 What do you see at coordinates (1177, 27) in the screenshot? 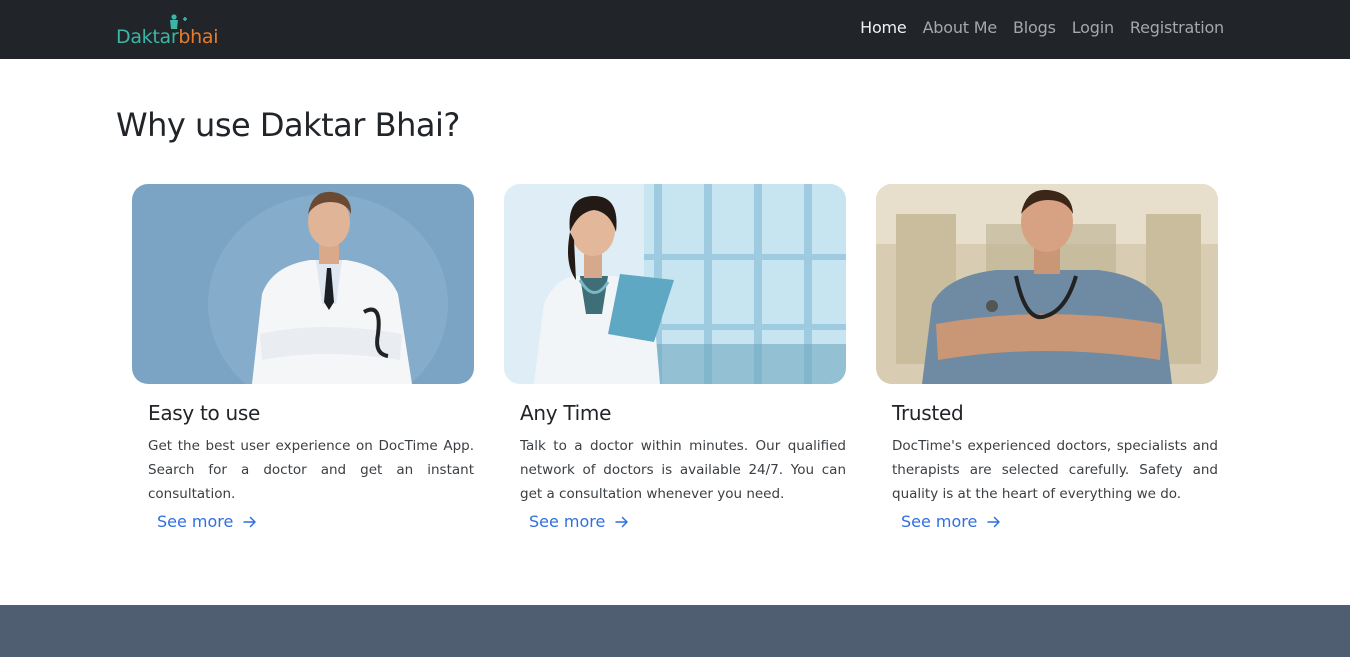
I see `nav-item-registration: Registration` at bounding box center [1177, 27].